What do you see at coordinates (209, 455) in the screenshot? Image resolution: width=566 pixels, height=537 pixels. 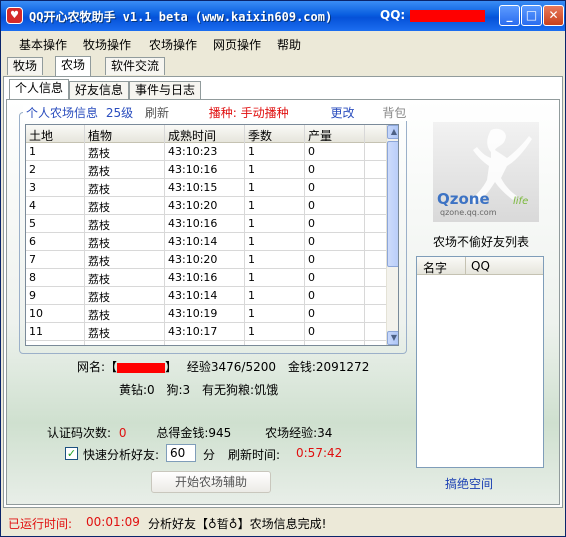 I see `minutes-unit: 分` at bounding box center [209, 455].